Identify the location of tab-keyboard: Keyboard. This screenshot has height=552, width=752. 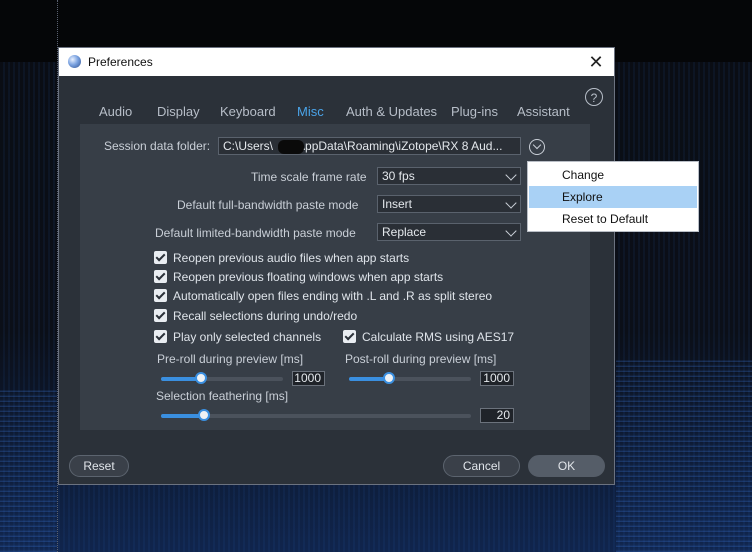
(248, 111).